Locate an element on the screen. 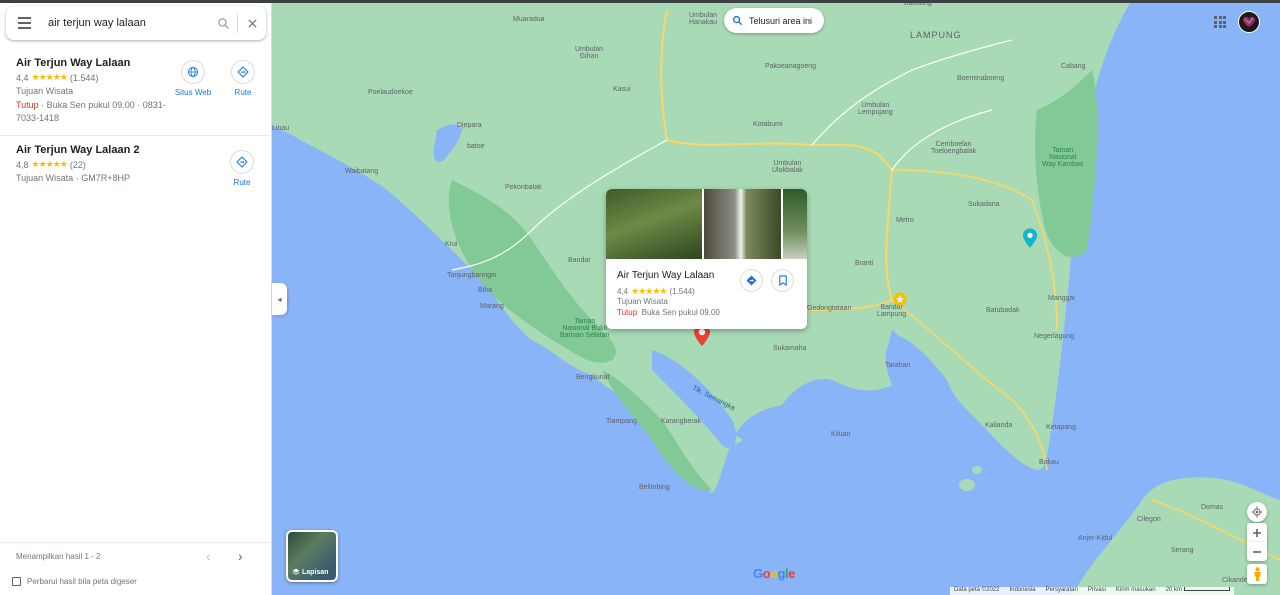  search-this-area-button: Telusuri area ini is located at coordinates (774, 20).